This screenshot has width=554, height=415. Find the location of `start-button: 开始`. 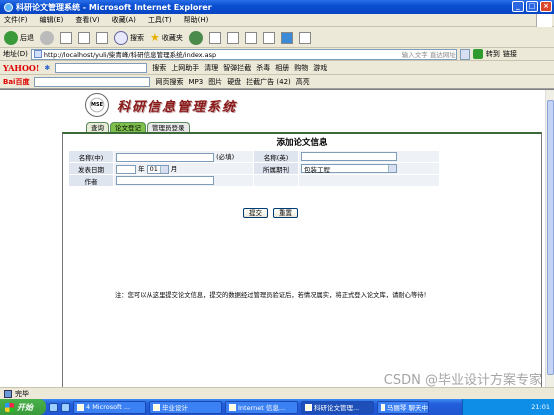

start-button: 开始 is located at coordinates (23, 407).